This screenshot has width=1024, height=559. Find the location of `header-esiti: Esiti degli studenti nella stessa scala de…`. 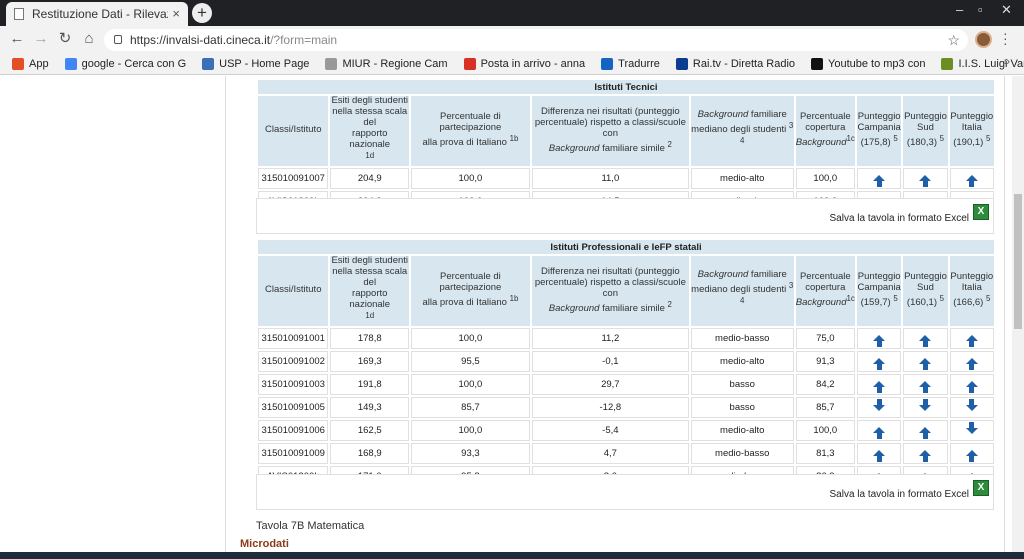

header-esiti: Esiti degli studenti nella stessa scala de… is located at coordinates (369, 290).